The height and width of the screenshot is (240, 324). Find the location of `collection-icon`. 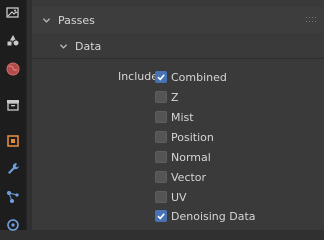

collection-icon is located at coordinates (13, 105).